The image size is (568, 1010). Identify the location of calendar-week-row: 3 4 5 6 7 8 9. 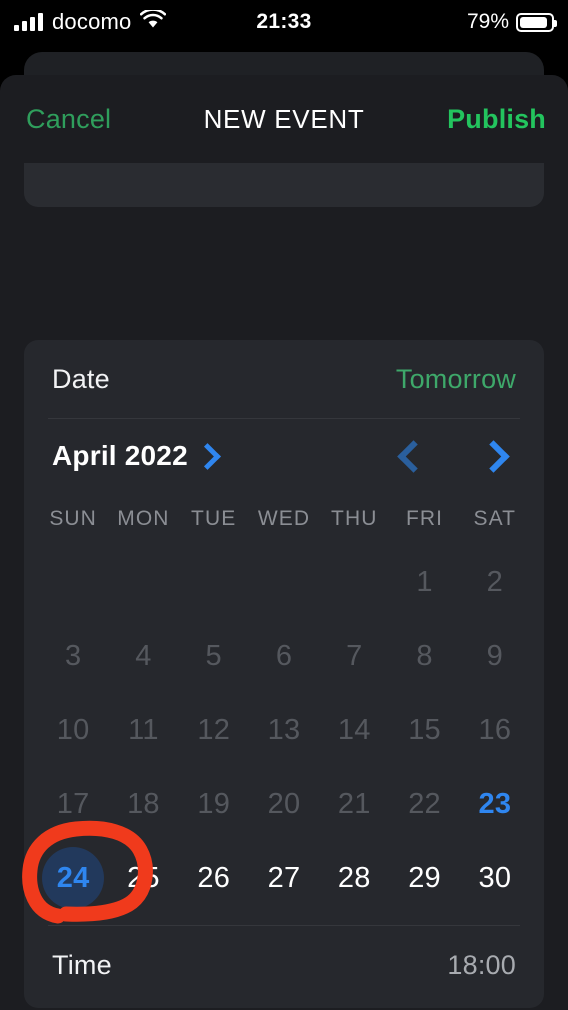
(284, 656).